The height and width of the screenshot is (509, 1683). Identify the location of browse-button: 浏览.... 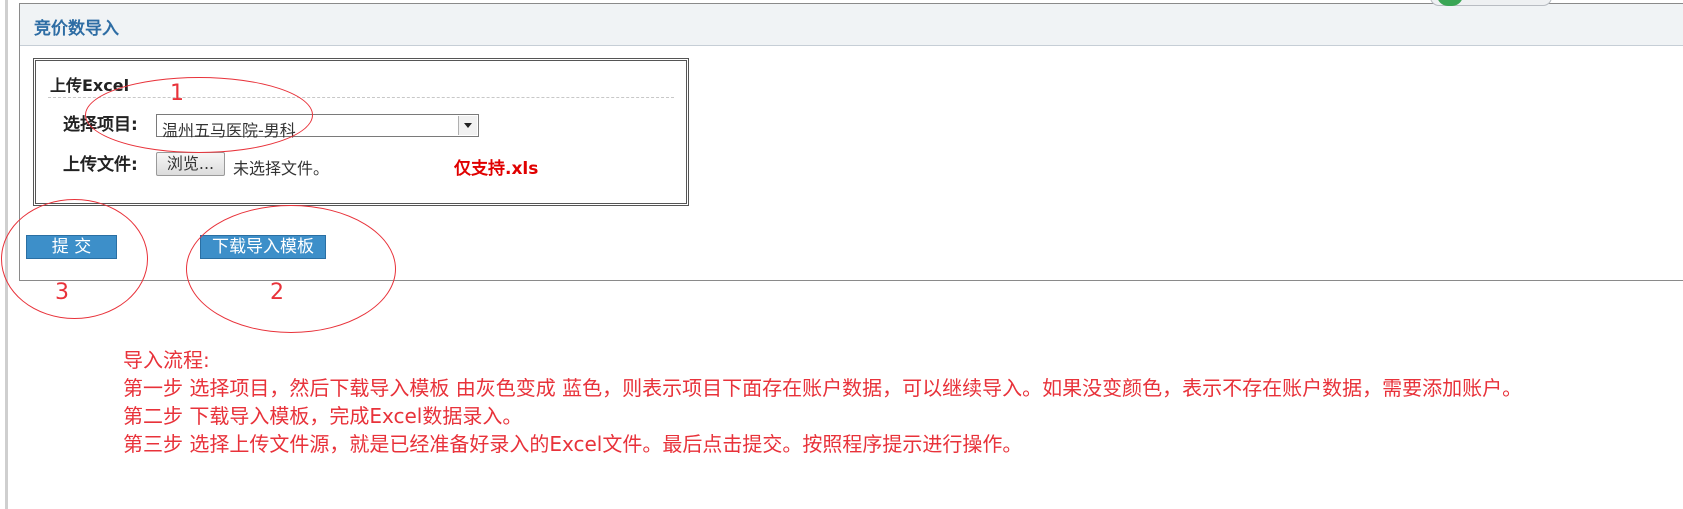
(190, 164).